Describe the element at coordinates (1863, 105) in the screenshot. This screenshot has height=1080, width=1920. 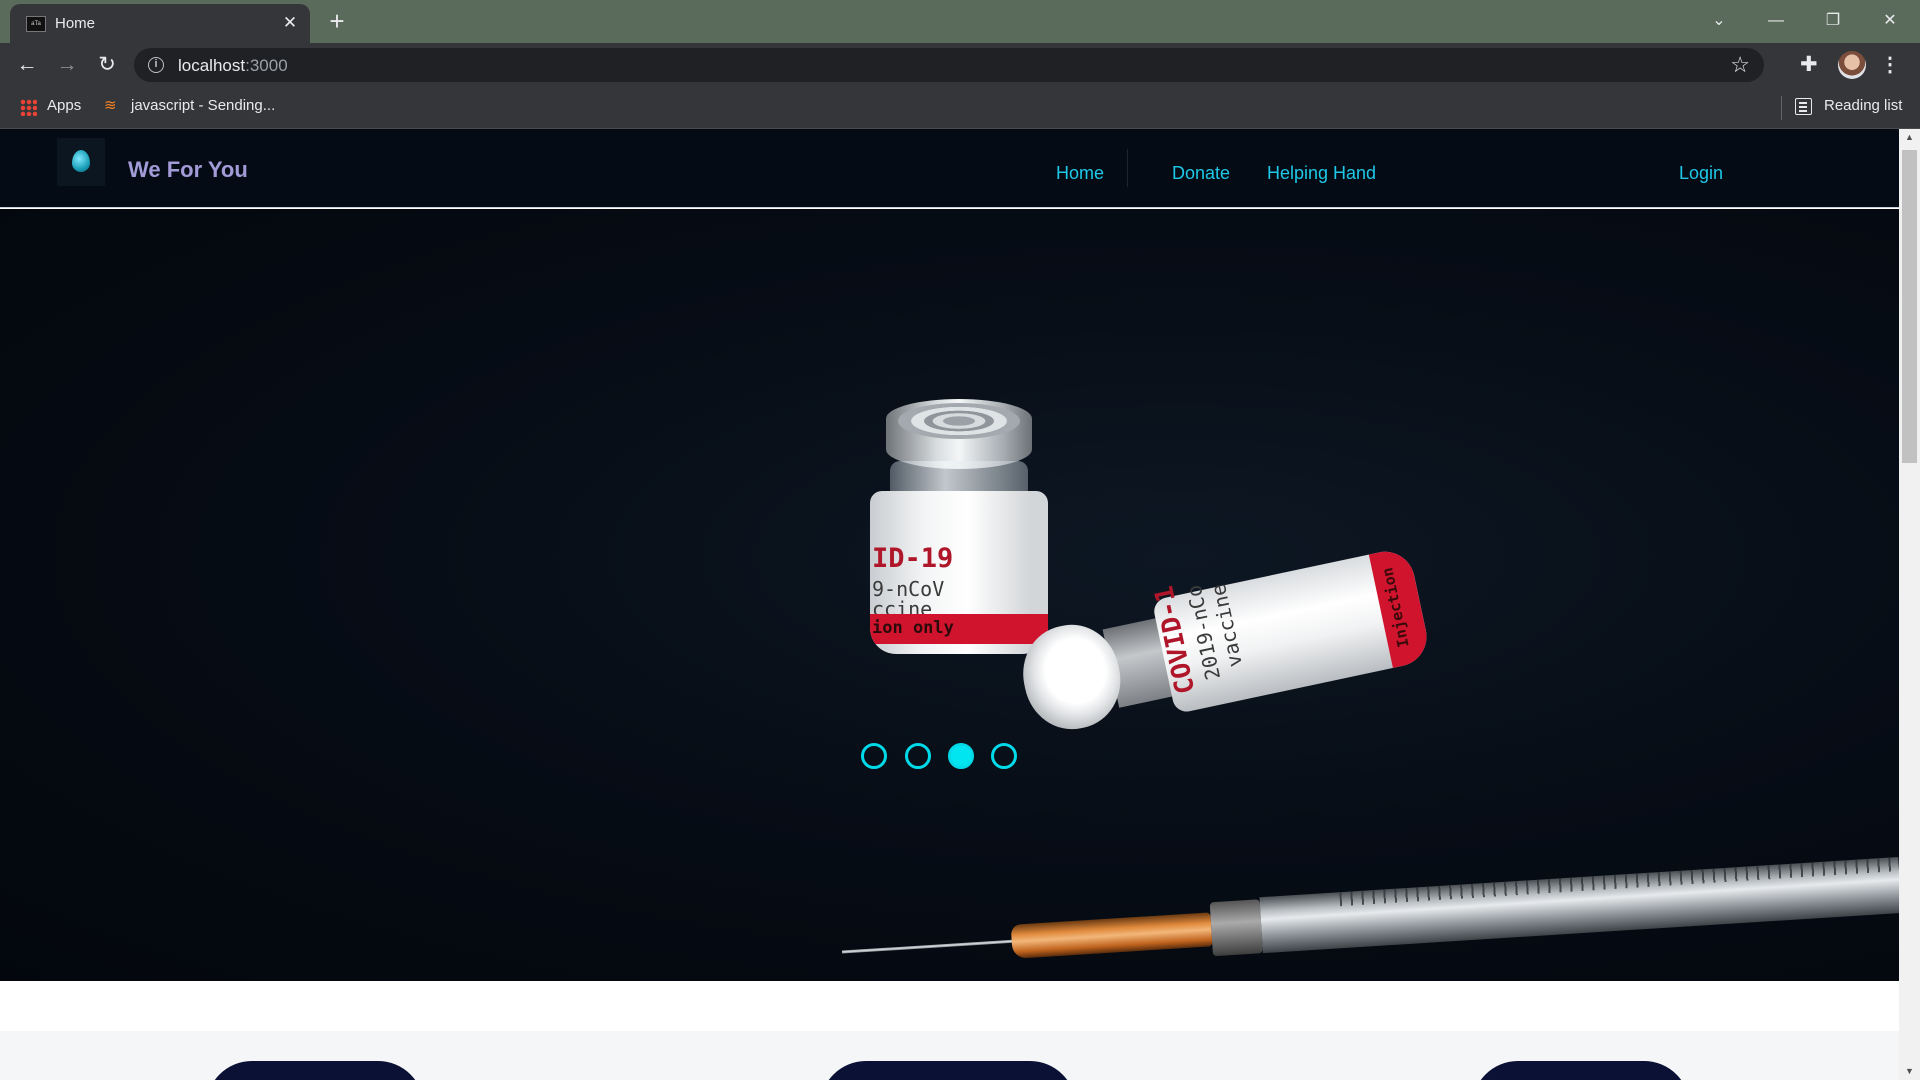
I see `reading-list-button: Reading list` at that location.